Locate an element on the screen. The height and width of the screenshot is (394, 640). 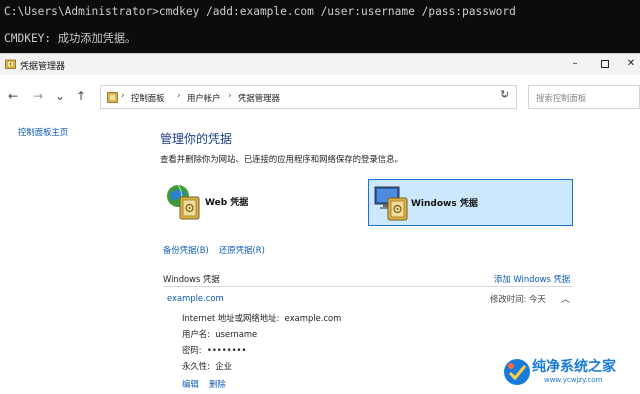
search-placeholder: 搜索控制面板 is located at coordinates (561, 98).